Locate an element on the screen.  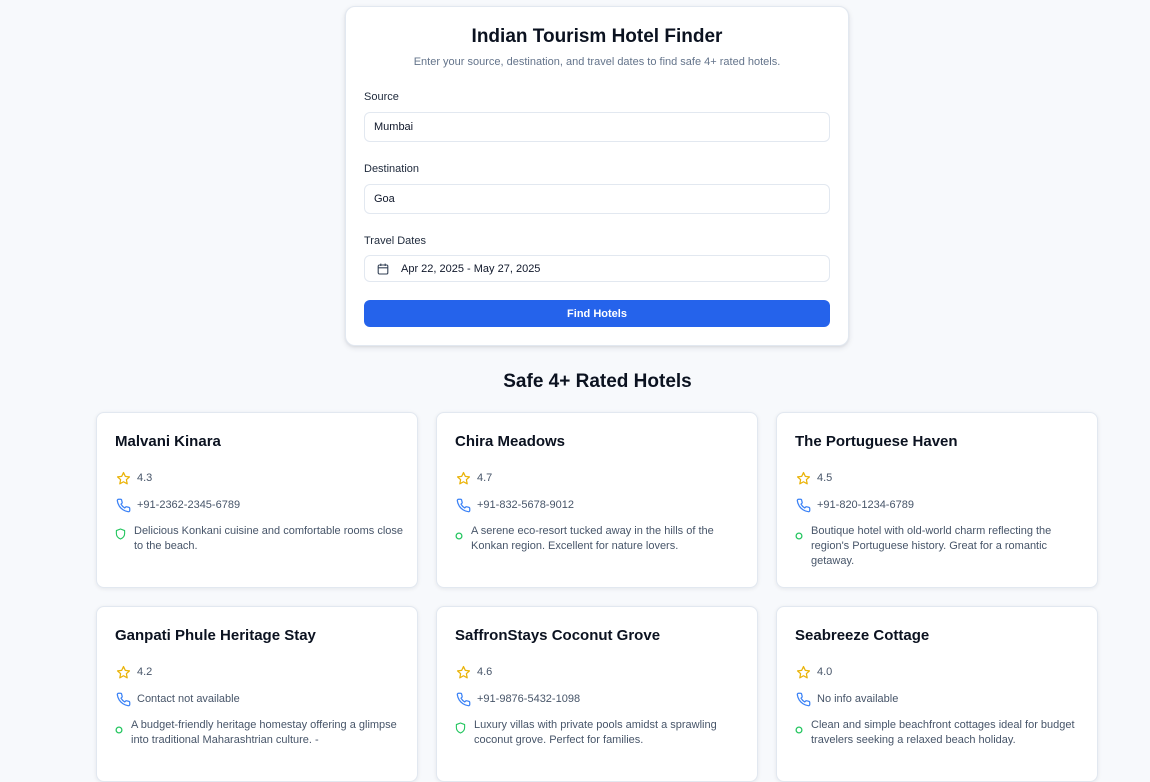
hotel-contact: +91-832-5678-9012 is located at coordinates (514, 505).